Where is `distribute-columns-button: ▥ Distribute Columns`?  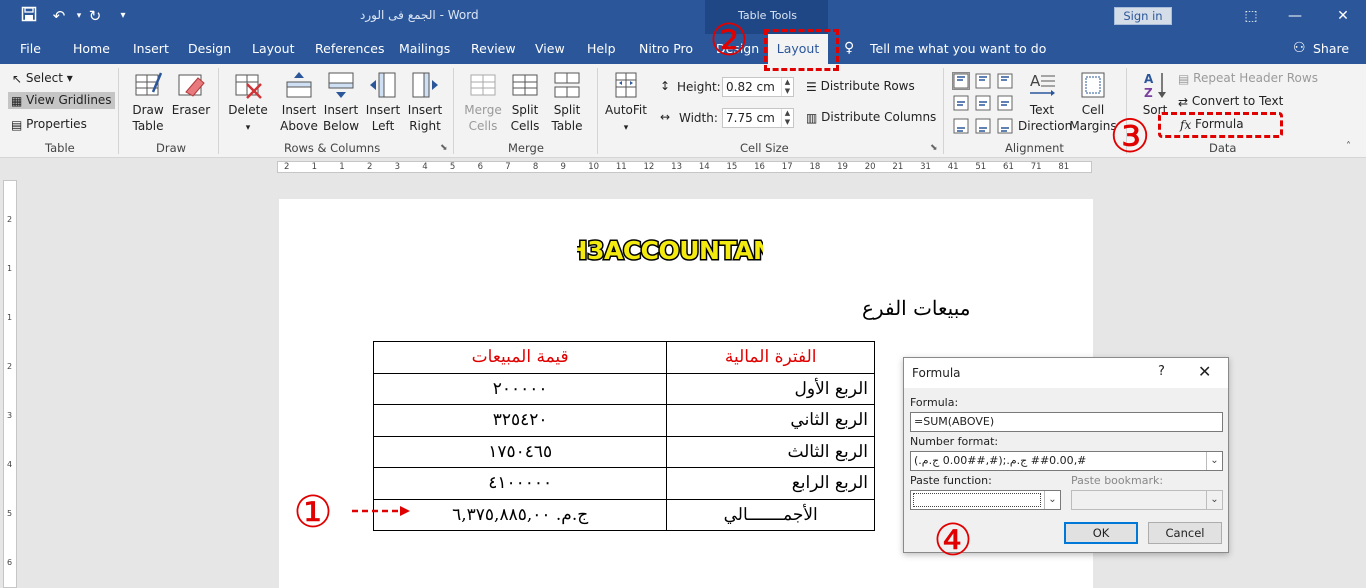
distribute-columns-button: ▥ Distribute Columns is located at coordinates (871, 117).